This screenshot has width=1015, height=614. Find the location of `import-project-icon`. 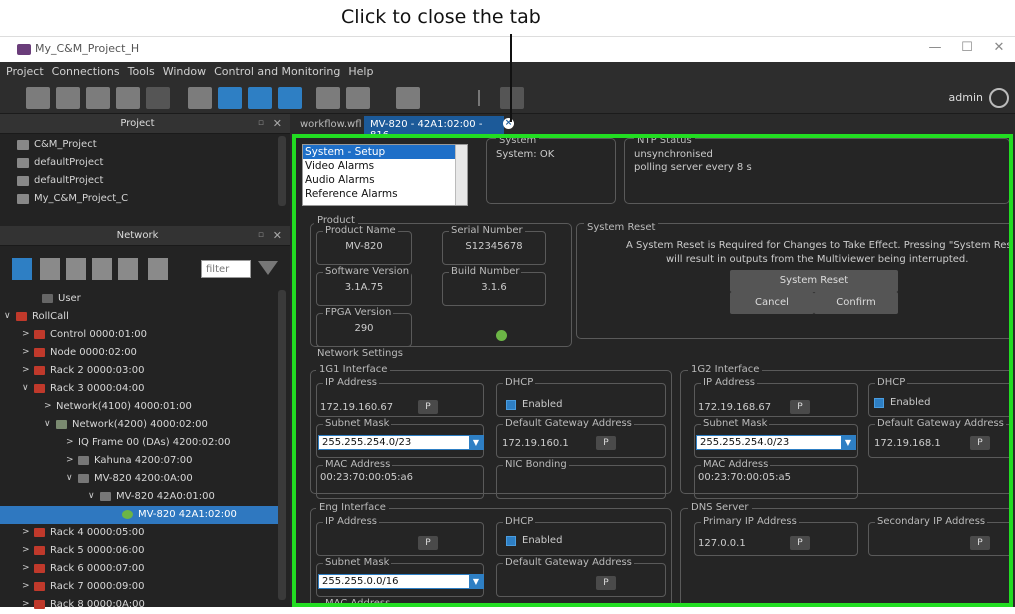

import-project-icon is located at coordinates (98, 98).